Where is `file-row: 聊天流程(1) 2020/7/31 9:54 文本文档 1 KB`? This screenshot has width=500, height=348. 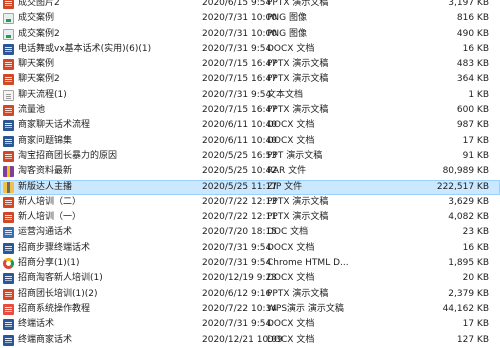
file-row: 聊天流程(1) 2020/7/31 9:54 文本文档 1 KB is located at coordinates (250, 95).